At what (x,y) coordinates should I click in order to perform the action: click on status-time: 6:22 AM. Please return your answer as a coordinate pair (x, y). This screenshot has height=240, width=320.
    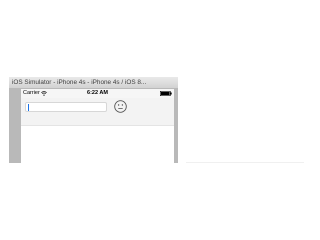
    Looking at the image, I should click on (97, 93).